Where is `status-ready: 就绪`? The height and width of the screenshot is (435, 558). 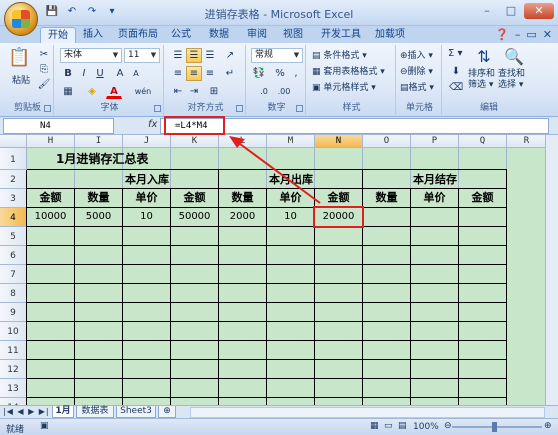
status-ready: 就绪 is located at coordinates (15, 430).